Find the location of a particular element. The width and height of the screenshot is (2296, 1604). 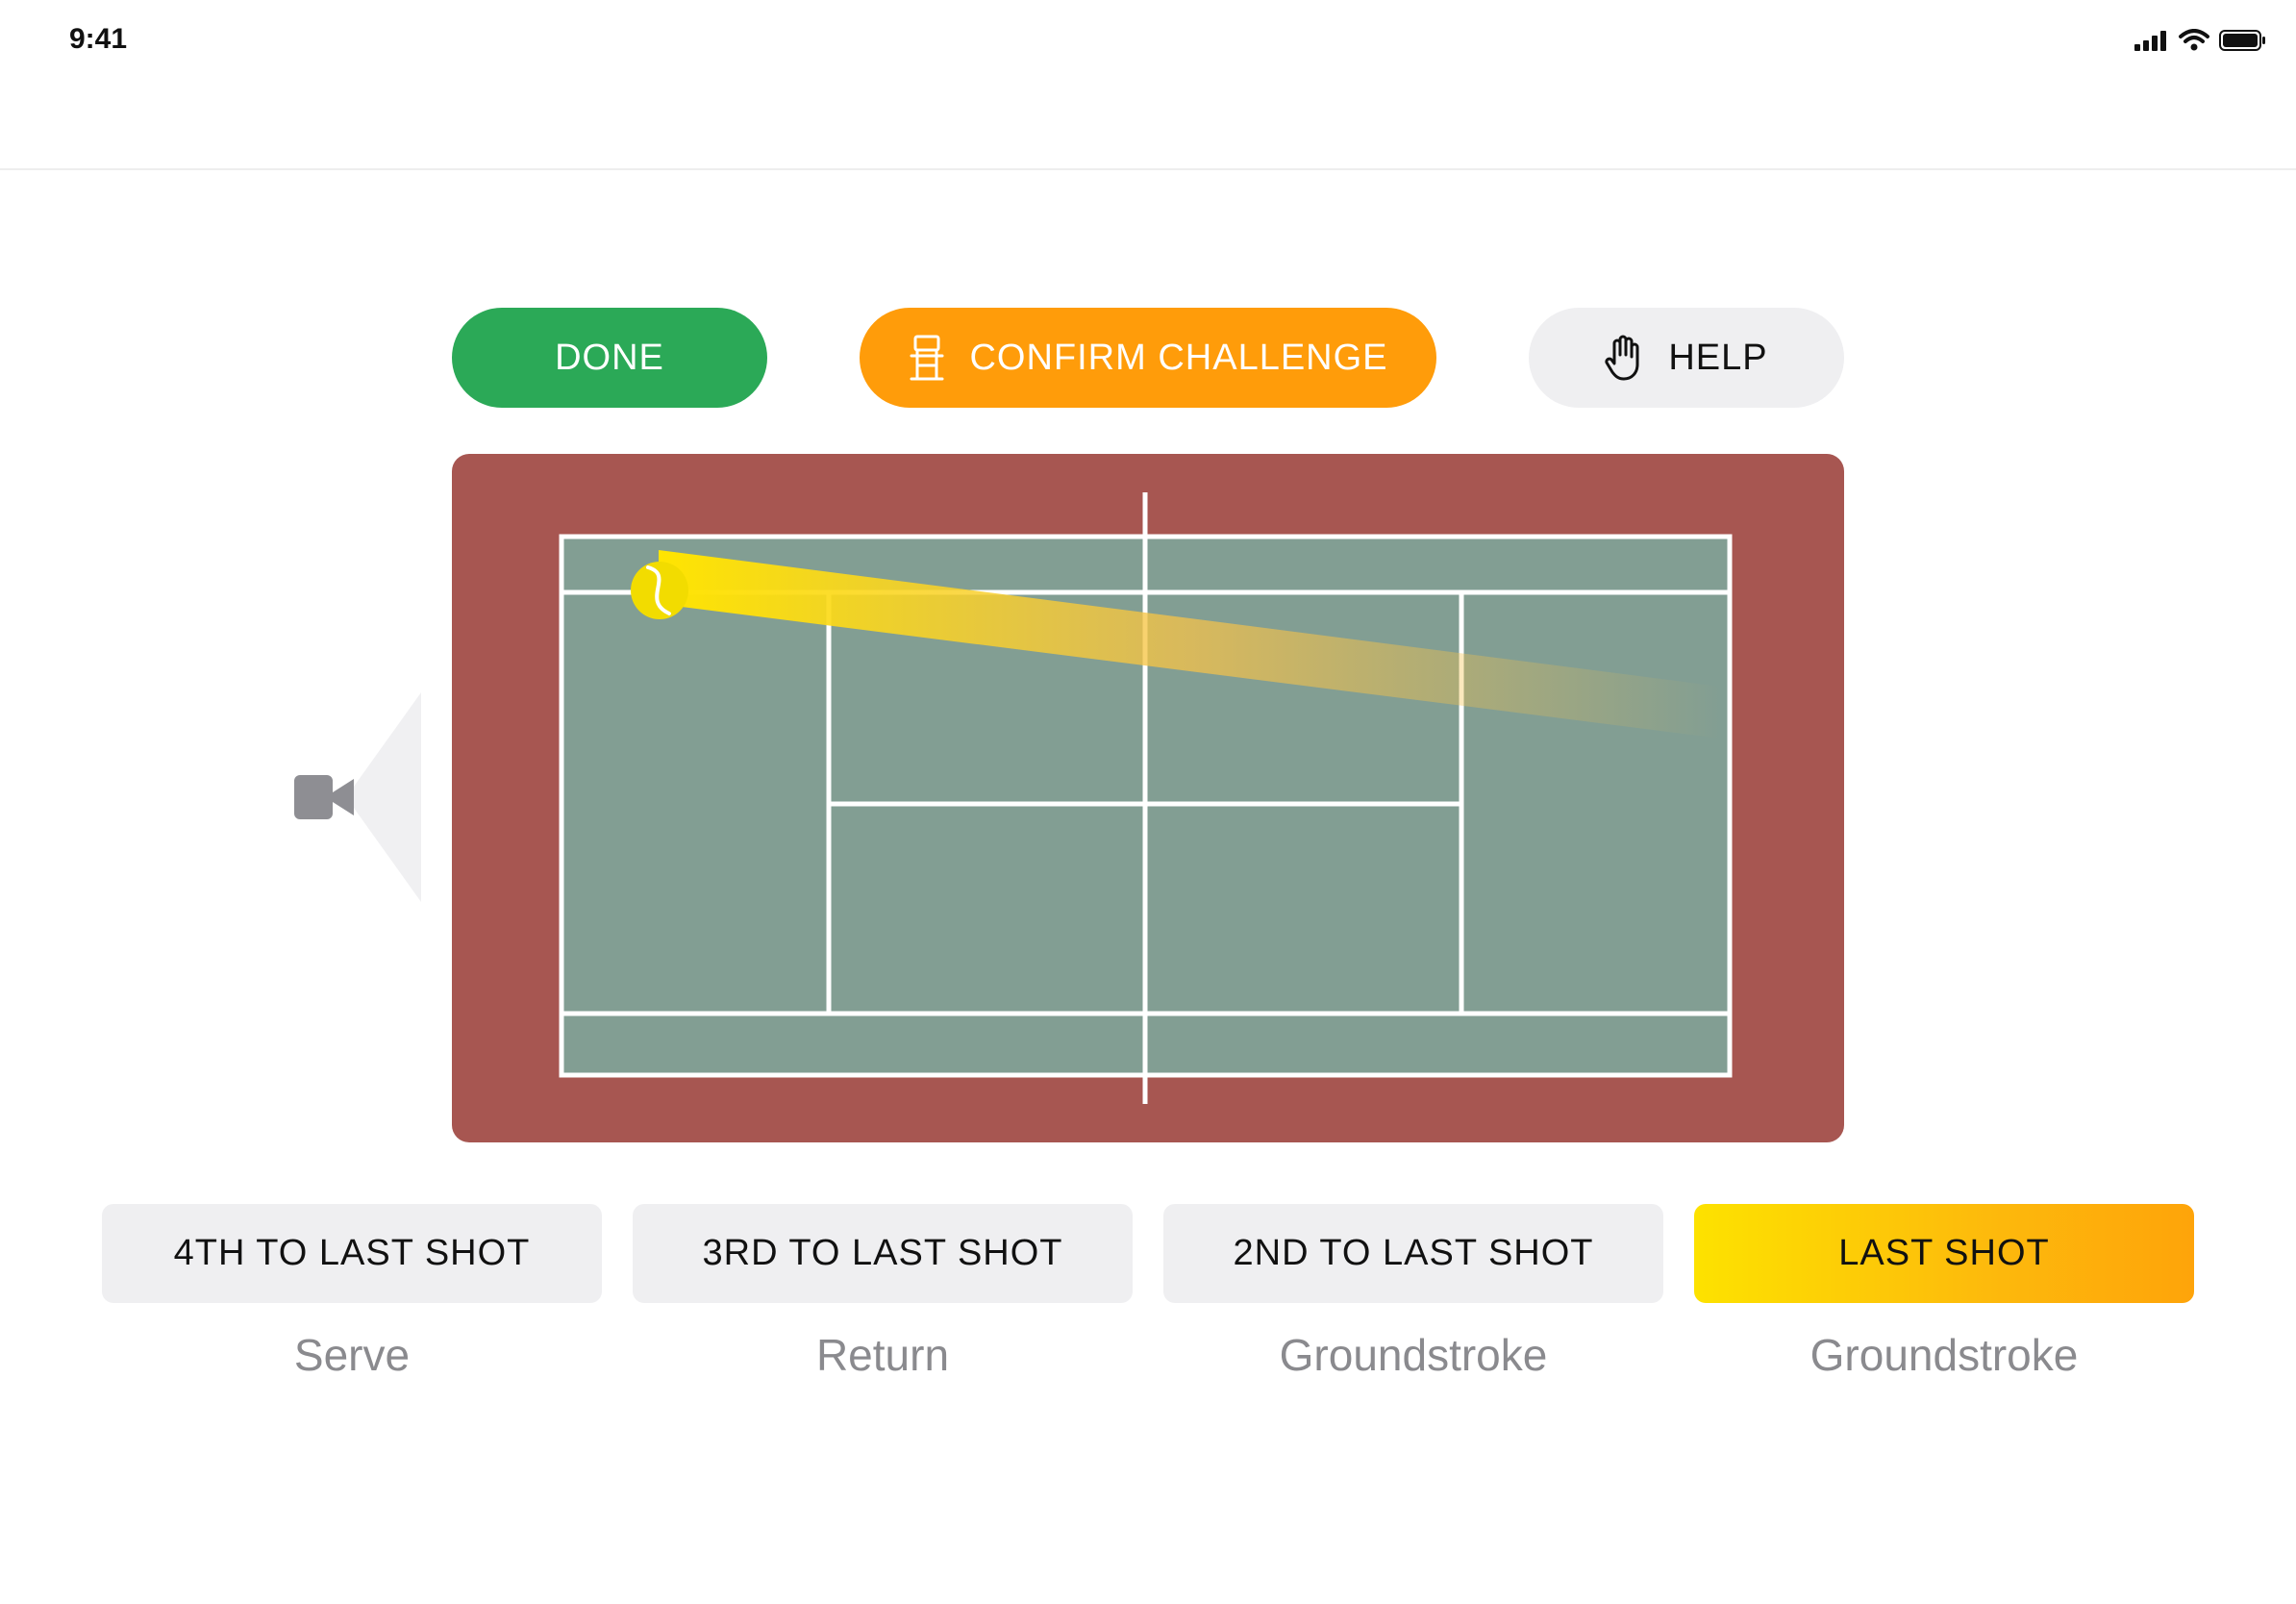

camera-viewpoint is located at coordinates (355, 797).